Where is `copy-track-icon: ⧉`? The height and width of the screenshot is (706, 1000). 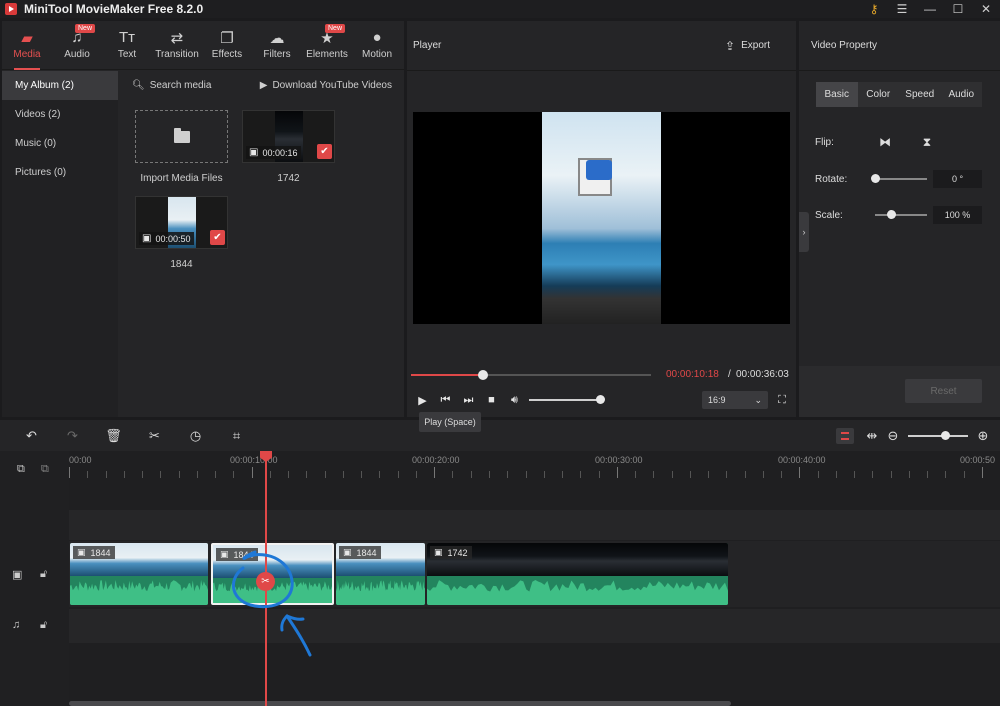 copy-track-icon: ⧉ is located at coordinates (45, 469).